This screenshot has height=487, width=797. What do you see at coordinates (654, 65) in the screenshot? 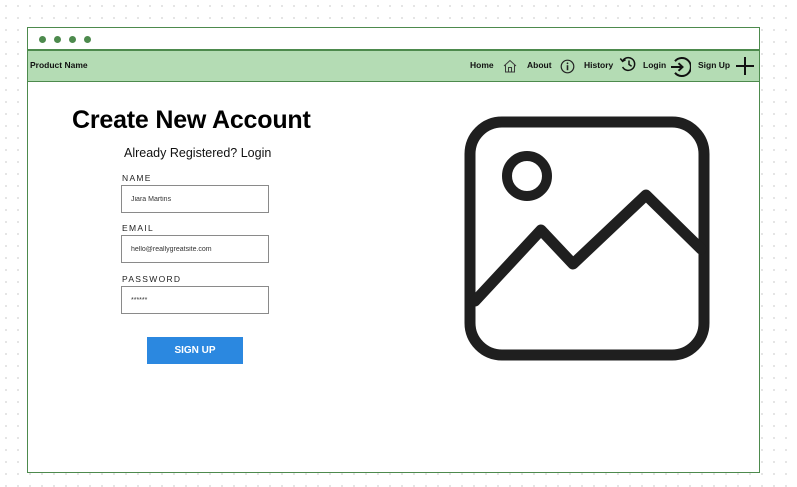
I see `nav-login-link: Login` at bounding box center [654, 65].